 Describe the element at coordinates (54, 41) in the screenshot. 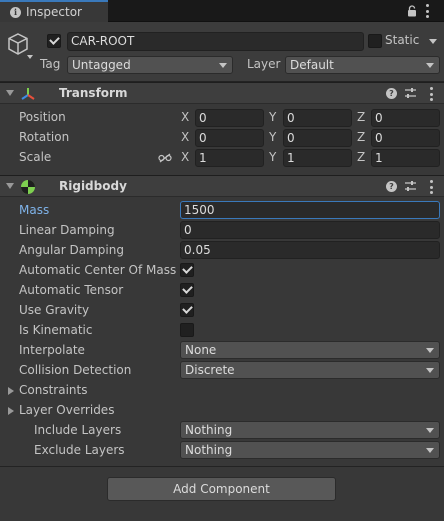

I see `active-checkbox` at that location.